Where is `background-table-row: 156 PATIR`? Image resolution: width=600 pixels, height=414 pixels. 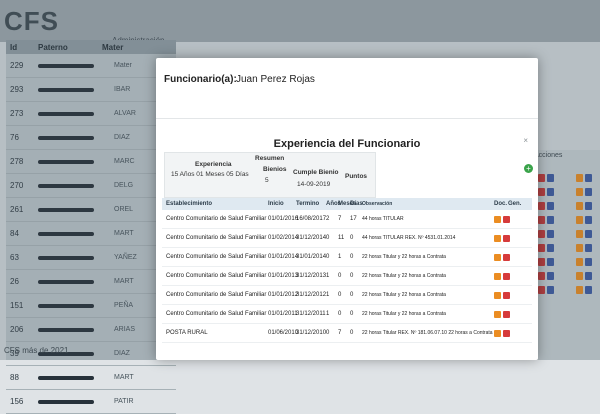 background-table-row: 156 PATIR is located at coordinates (91, 402).